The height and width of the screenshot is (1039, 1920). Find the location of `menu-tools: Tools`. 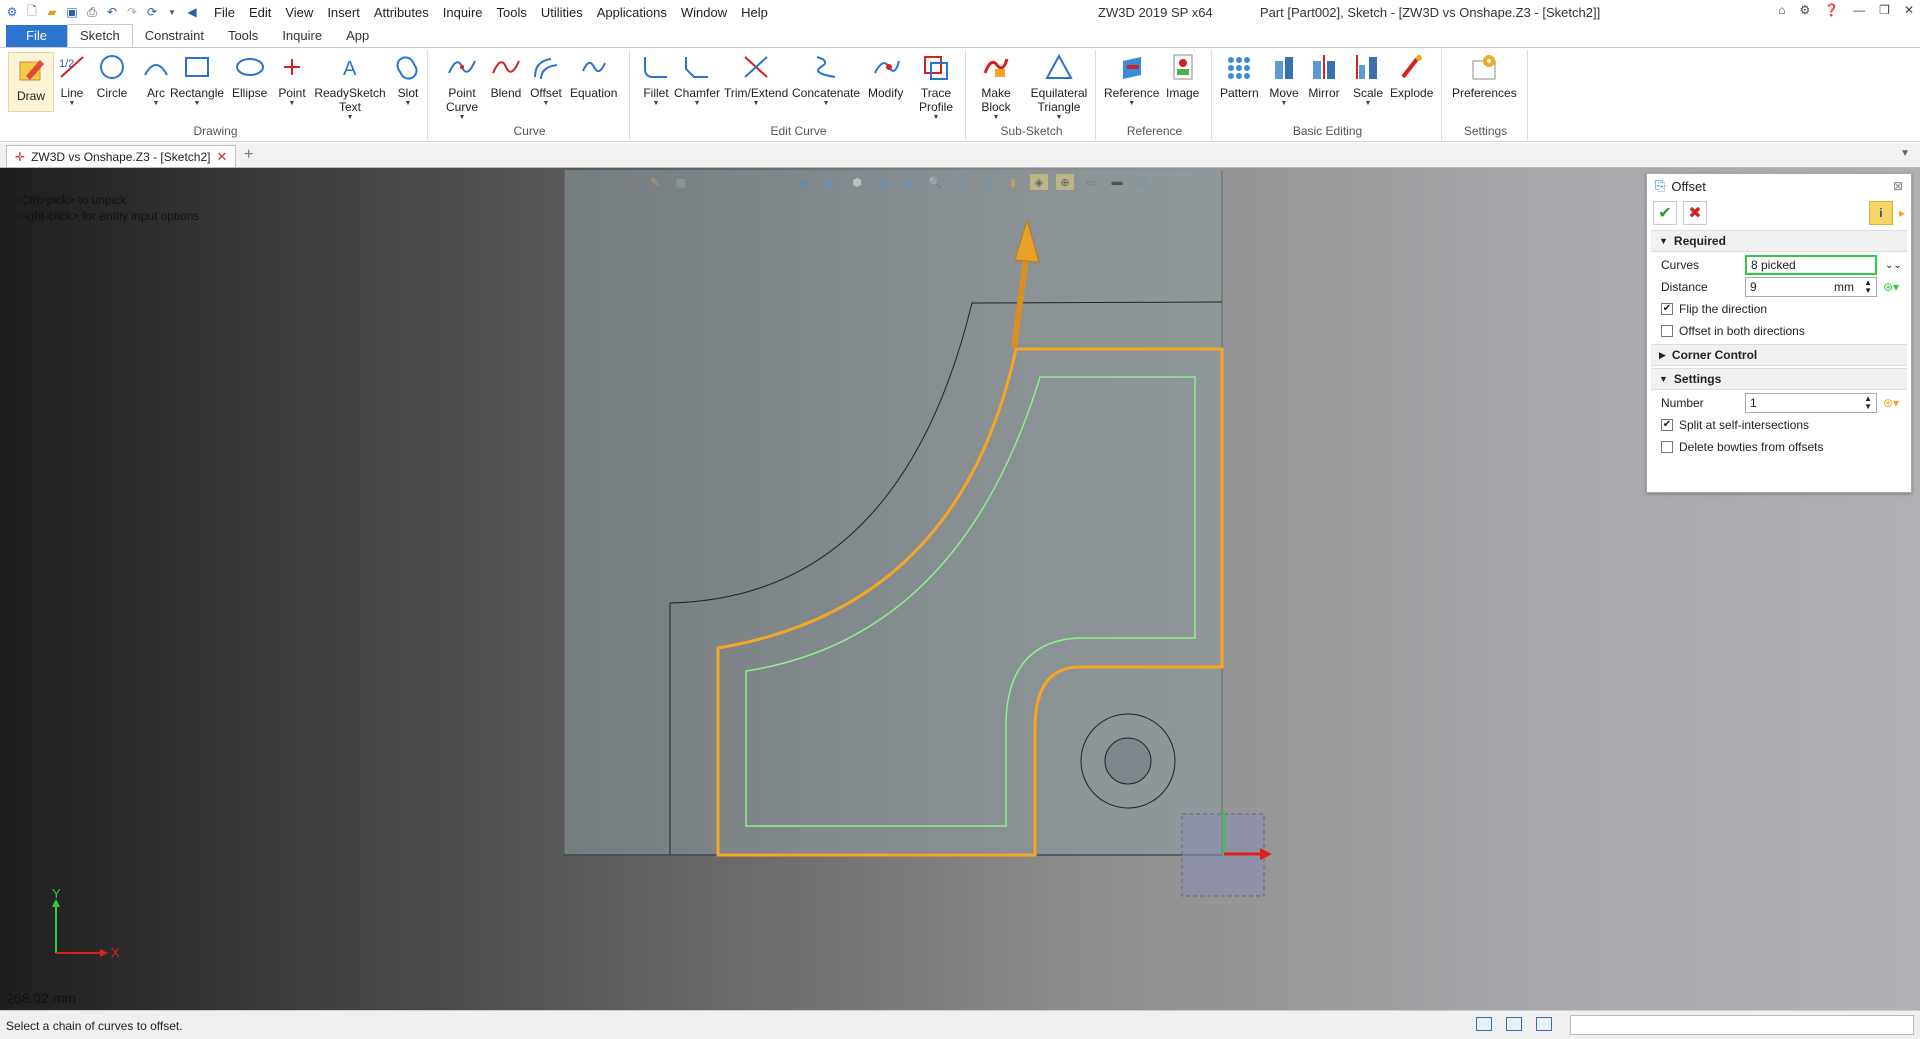

menu-tools: Tools is located at coordinates (512, 12).